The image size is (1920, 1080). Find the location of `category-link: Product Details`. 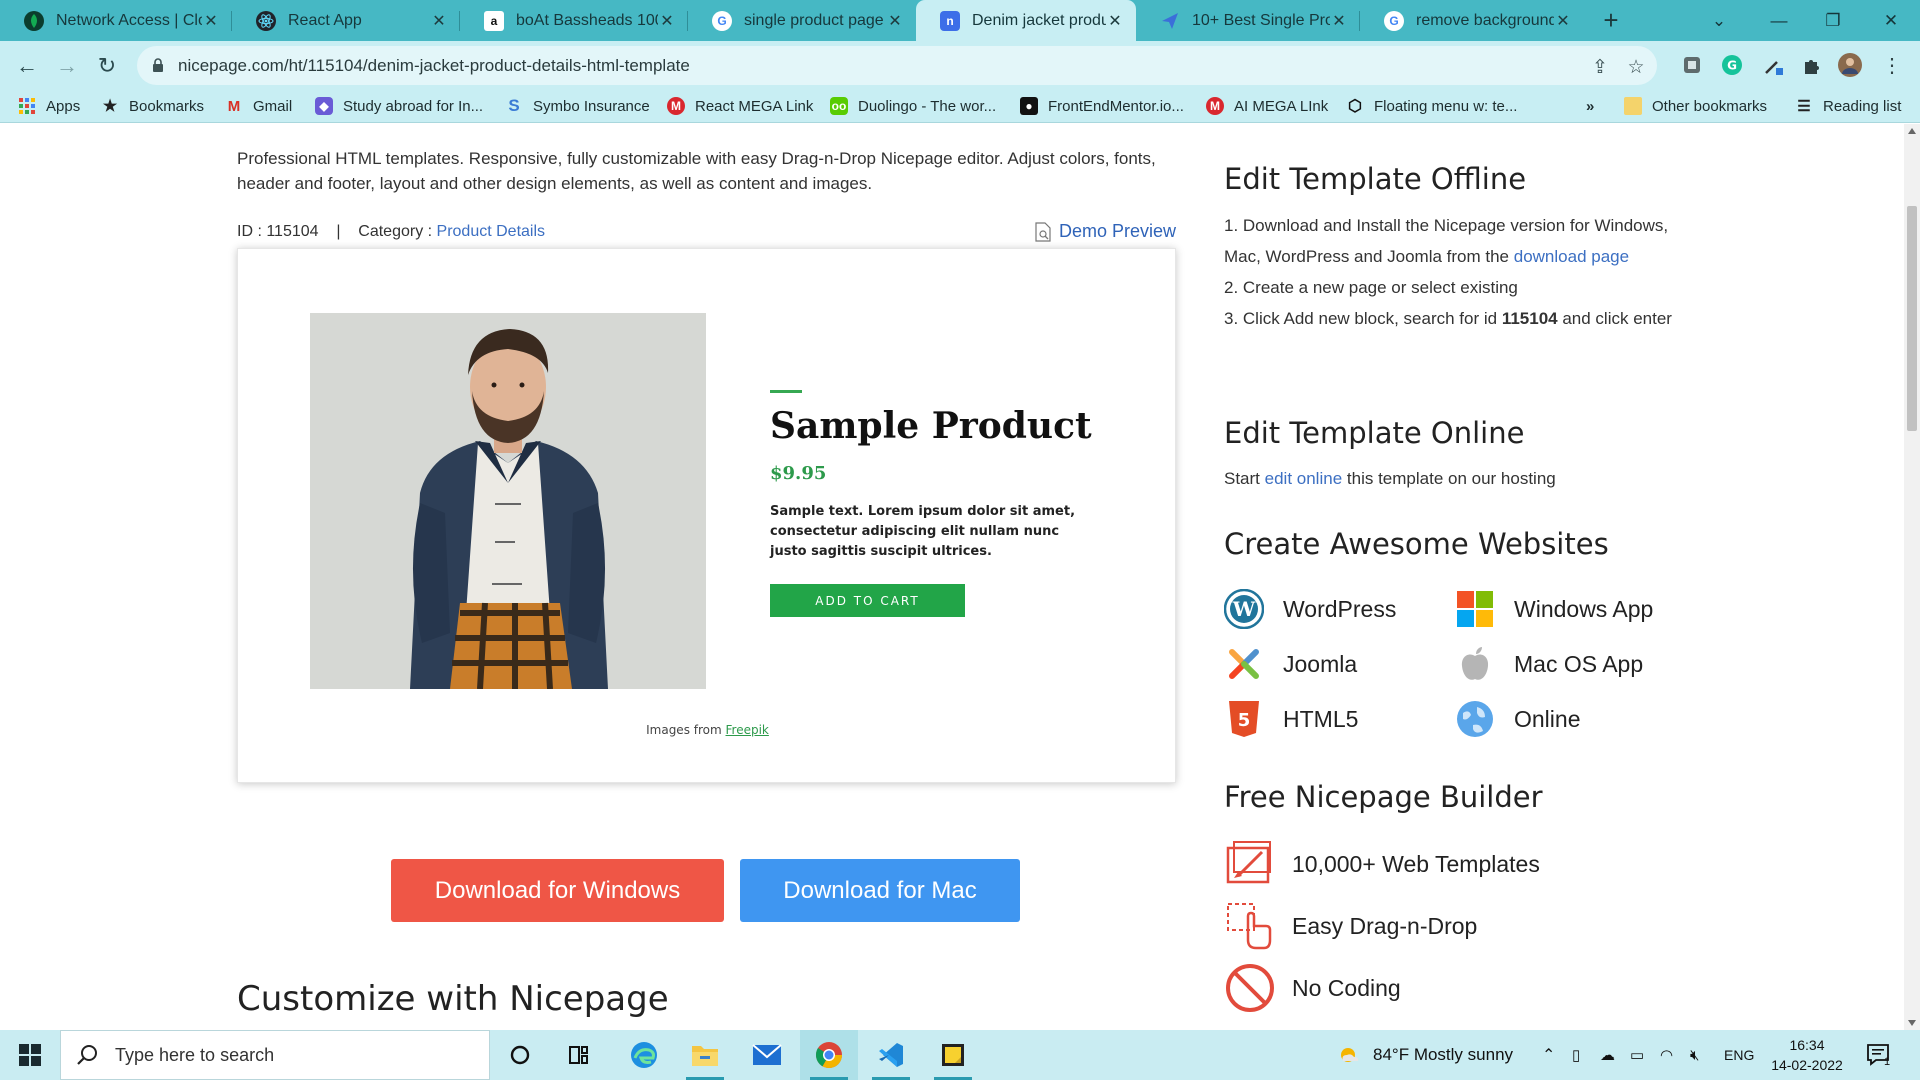

category-link: Product Details is located at coordinates (491, 231).